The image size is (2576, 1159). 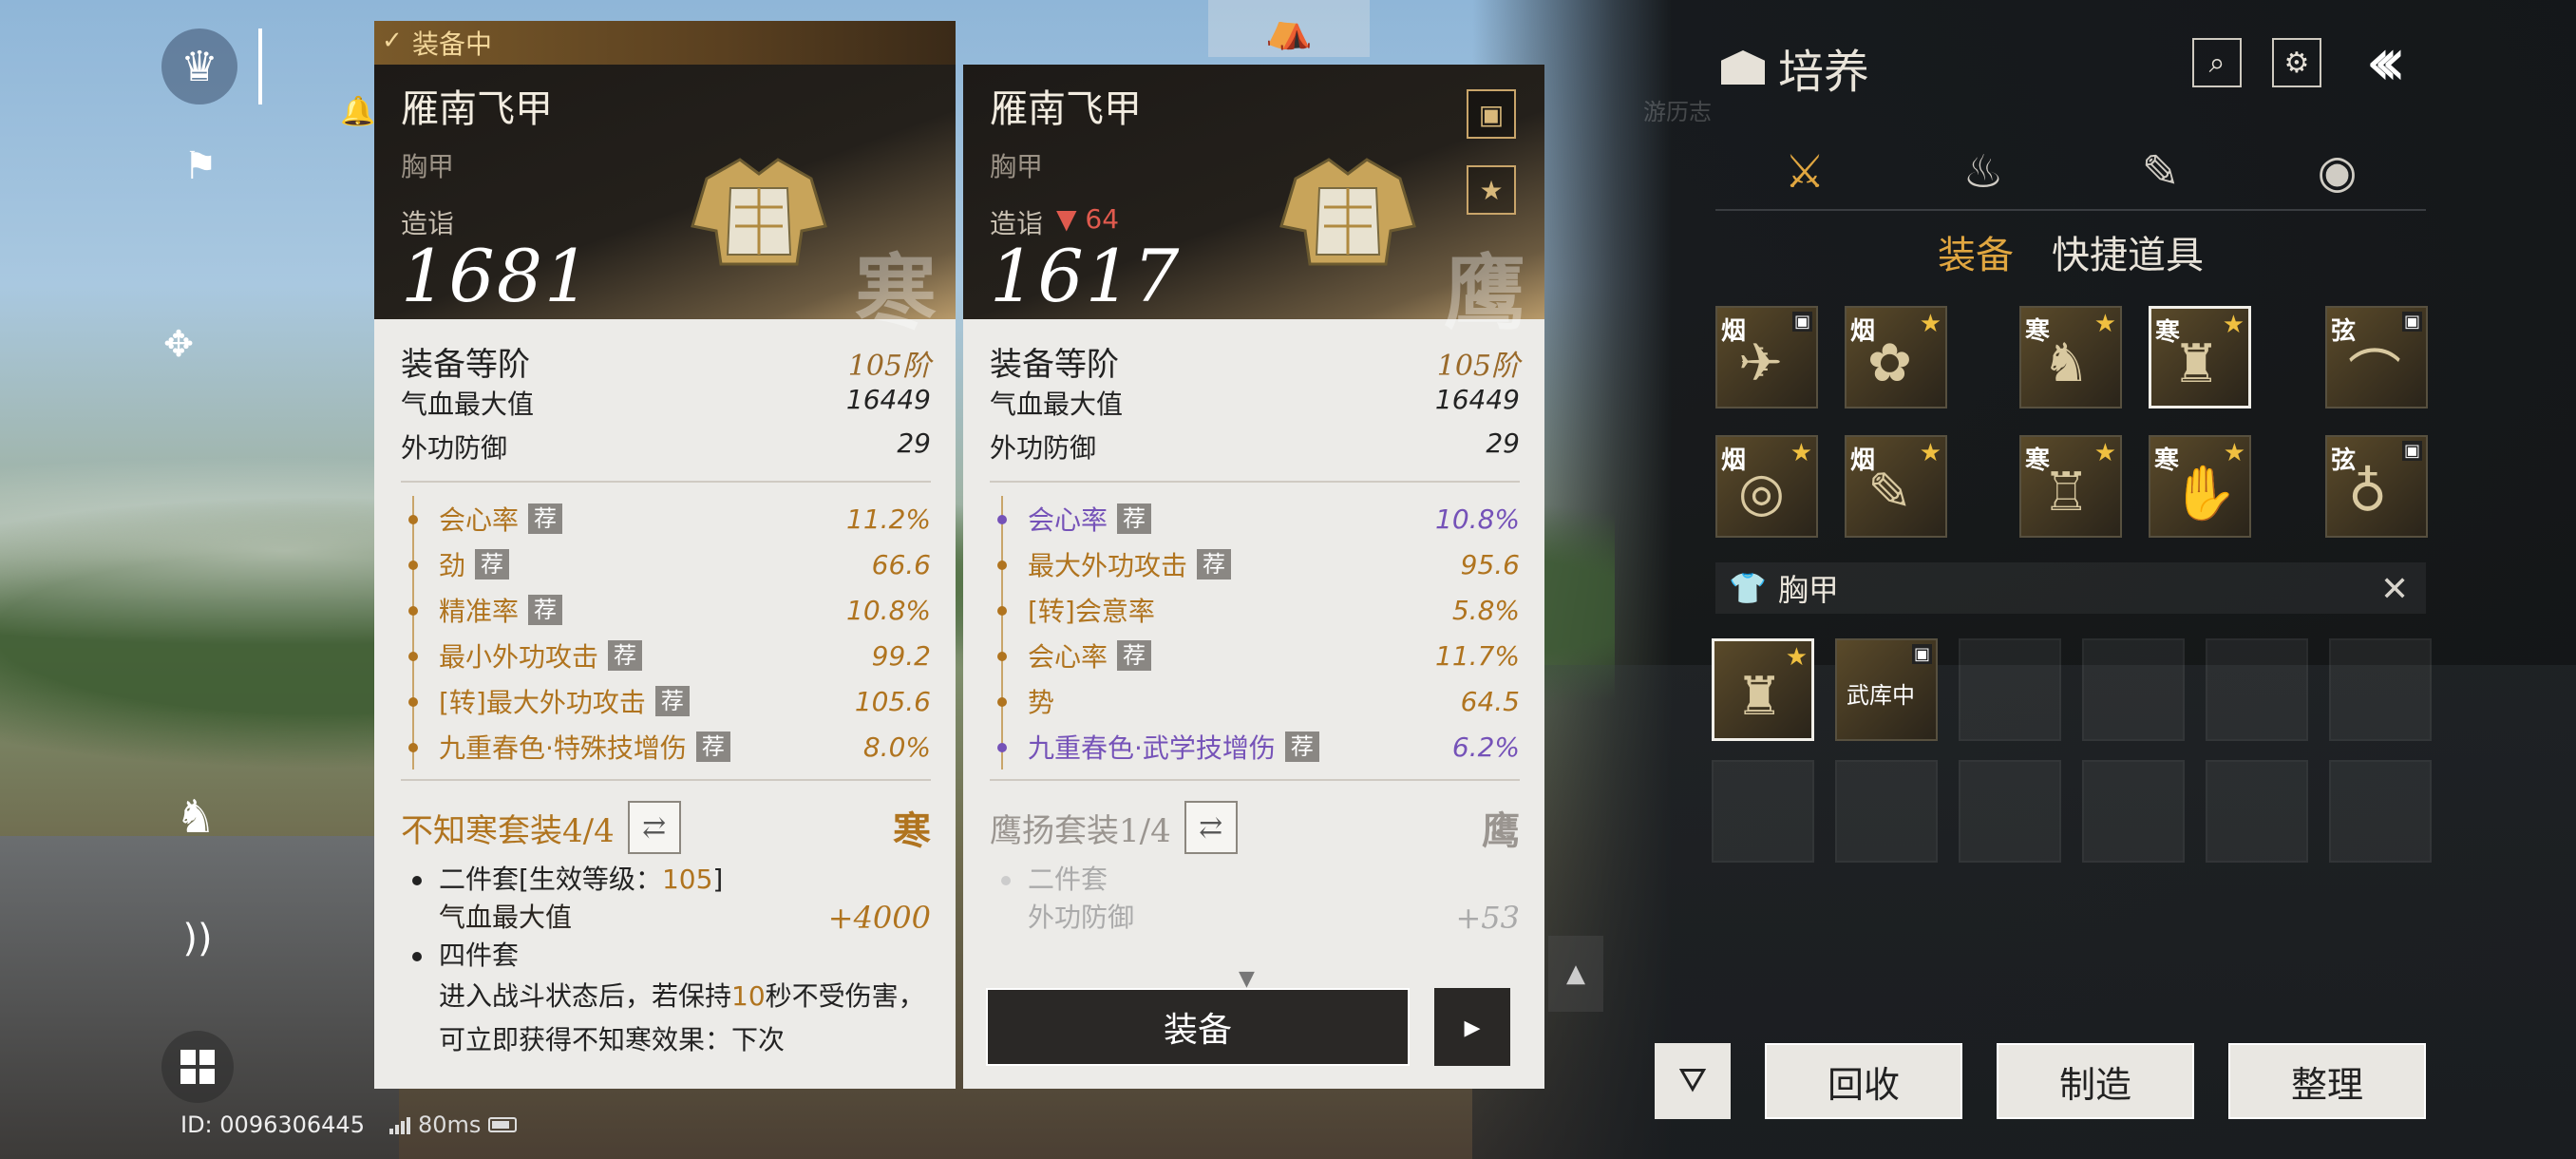 I want to click on craft-button: 制造, so click(x=2095, y=1081).